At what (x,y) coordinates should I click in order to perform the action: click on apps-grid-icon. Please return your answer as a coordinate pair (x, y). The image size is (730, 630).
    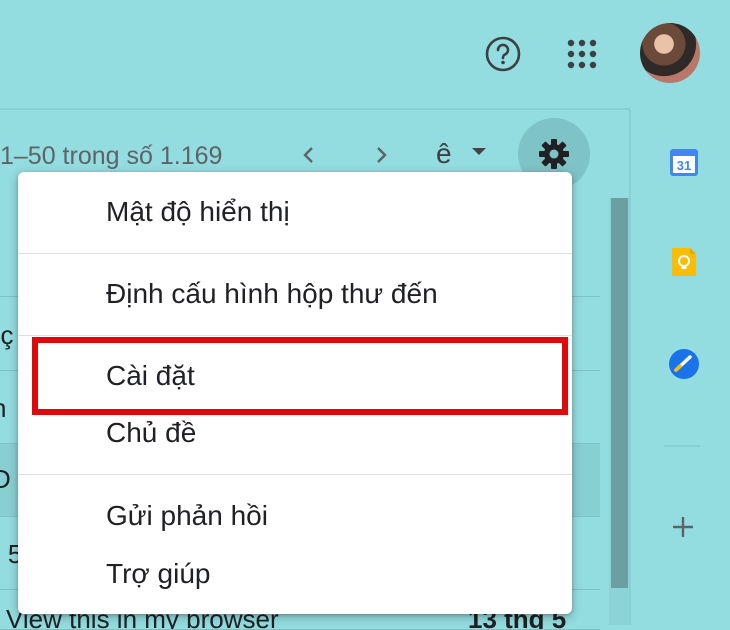
    Looking at the image, I should click on (582, 54).